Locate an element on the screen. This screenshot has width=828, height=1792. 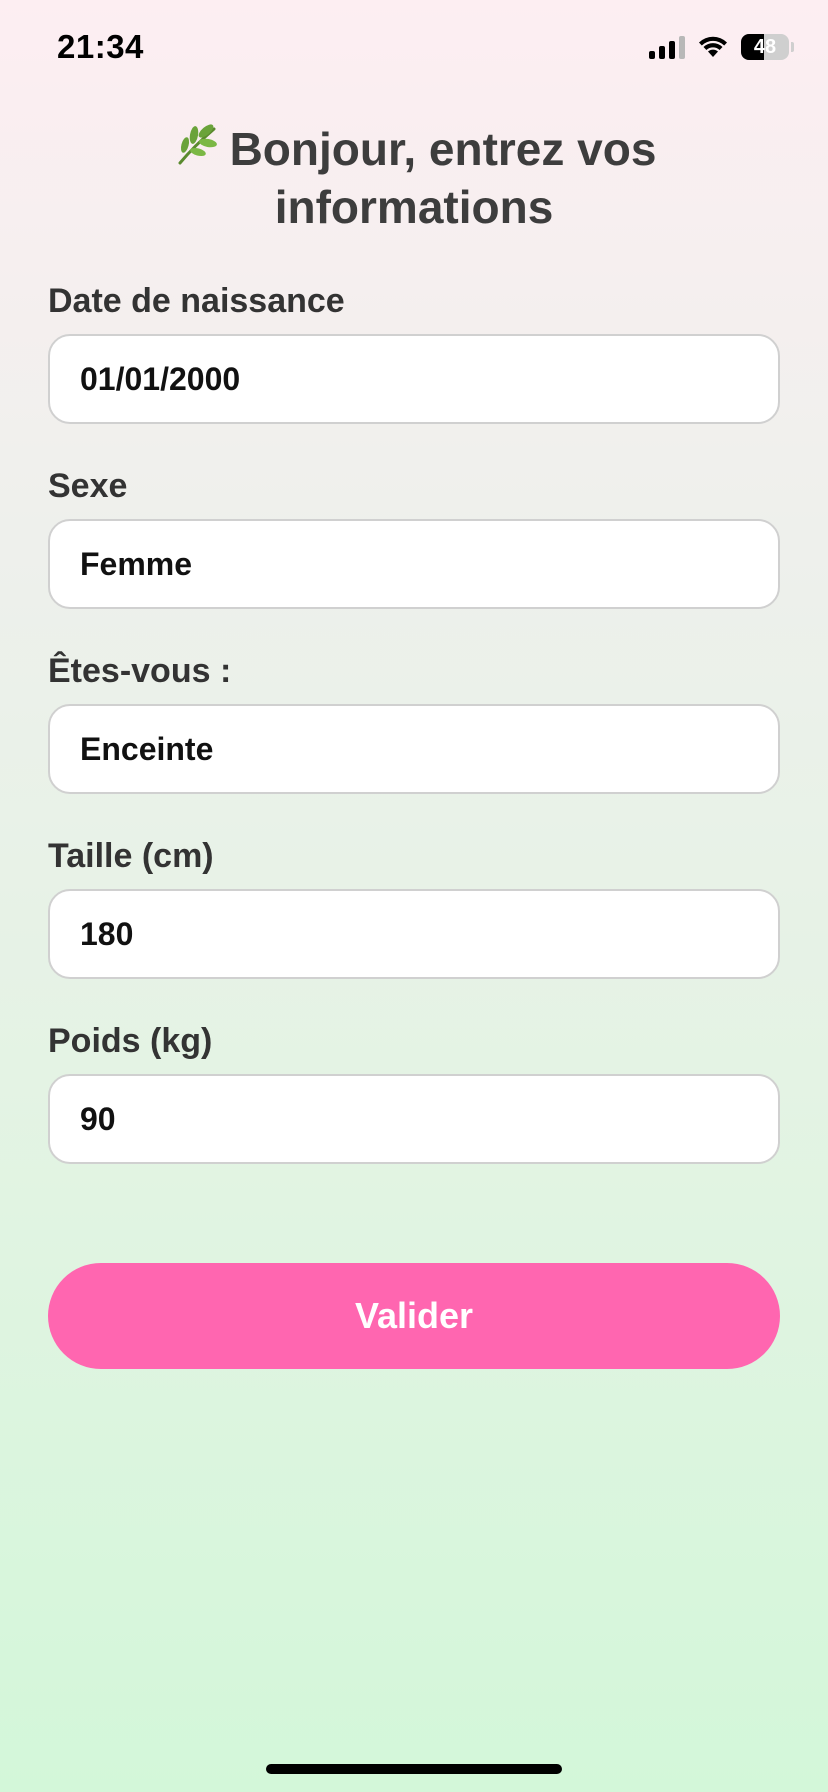
submit-button: Valider is located at coordinates (414, 1316).